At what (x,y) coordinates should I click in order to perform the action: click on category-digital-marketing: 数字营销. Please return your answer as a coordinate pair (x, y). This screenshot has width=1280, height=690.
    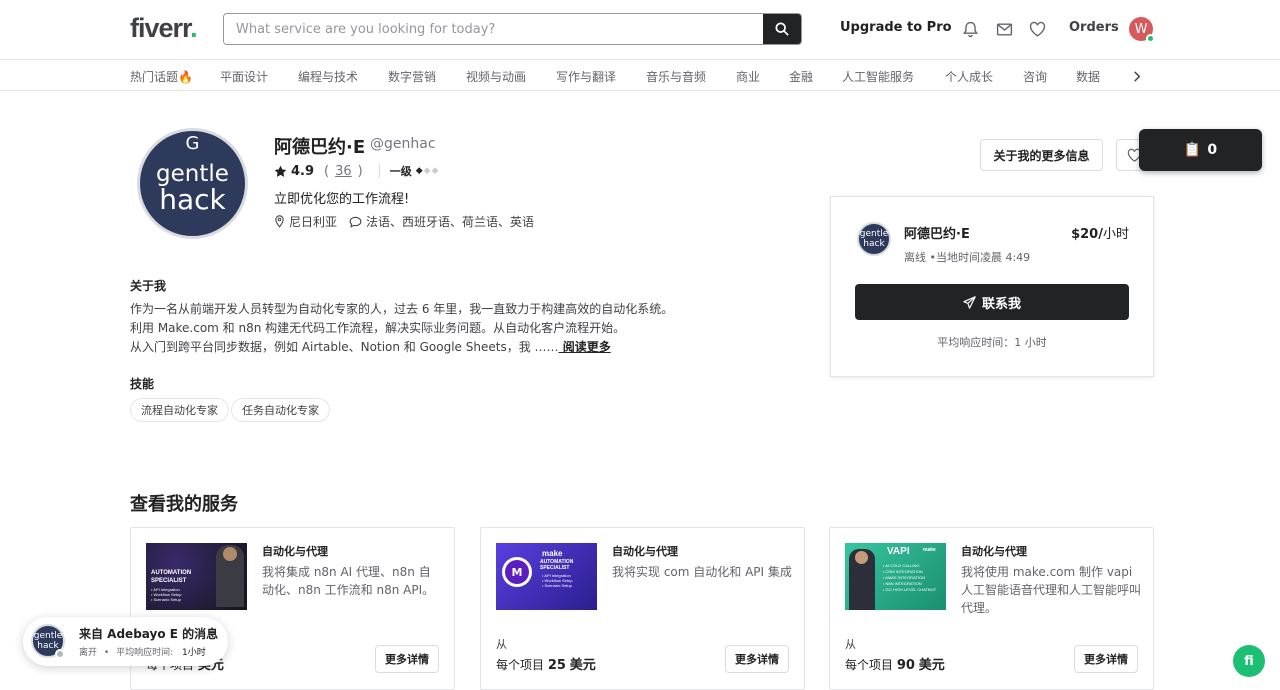
    Looking at the image, I should click on (412, 76).